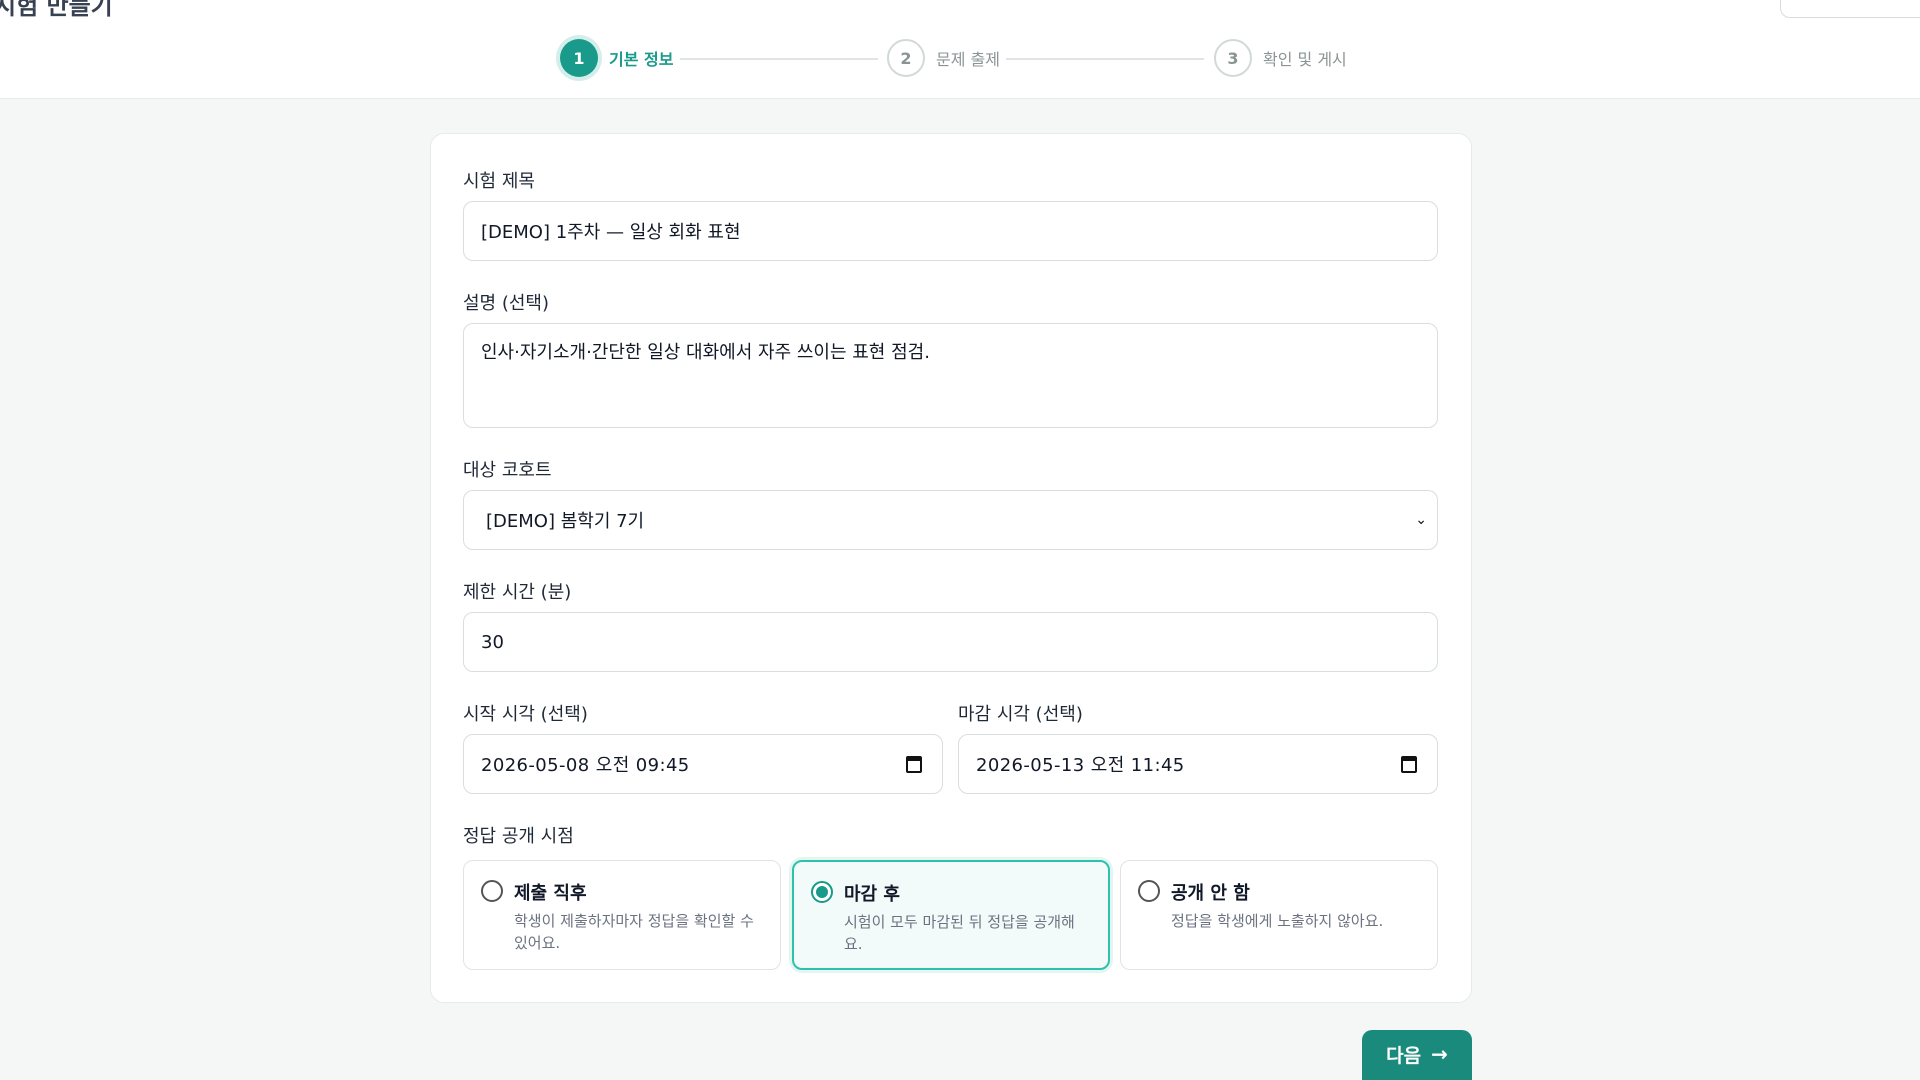  Describe the element at coordinates (507, 470) in the screenshot. I see `cohort-label: 대상 코호트` at that location.